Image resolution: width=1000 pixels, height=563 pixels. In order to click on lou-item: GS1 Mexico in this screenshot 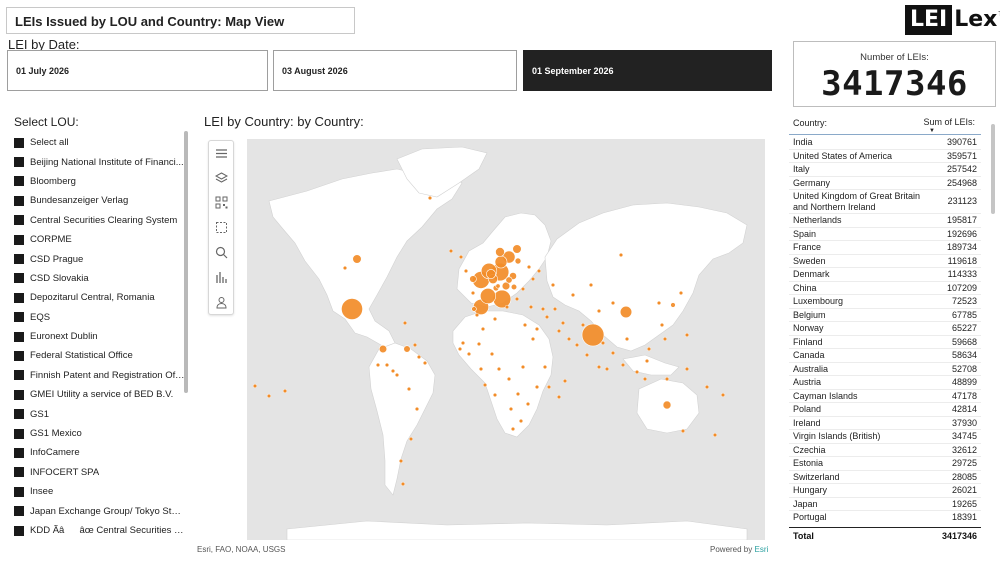, I will do `click(100, 433)`.